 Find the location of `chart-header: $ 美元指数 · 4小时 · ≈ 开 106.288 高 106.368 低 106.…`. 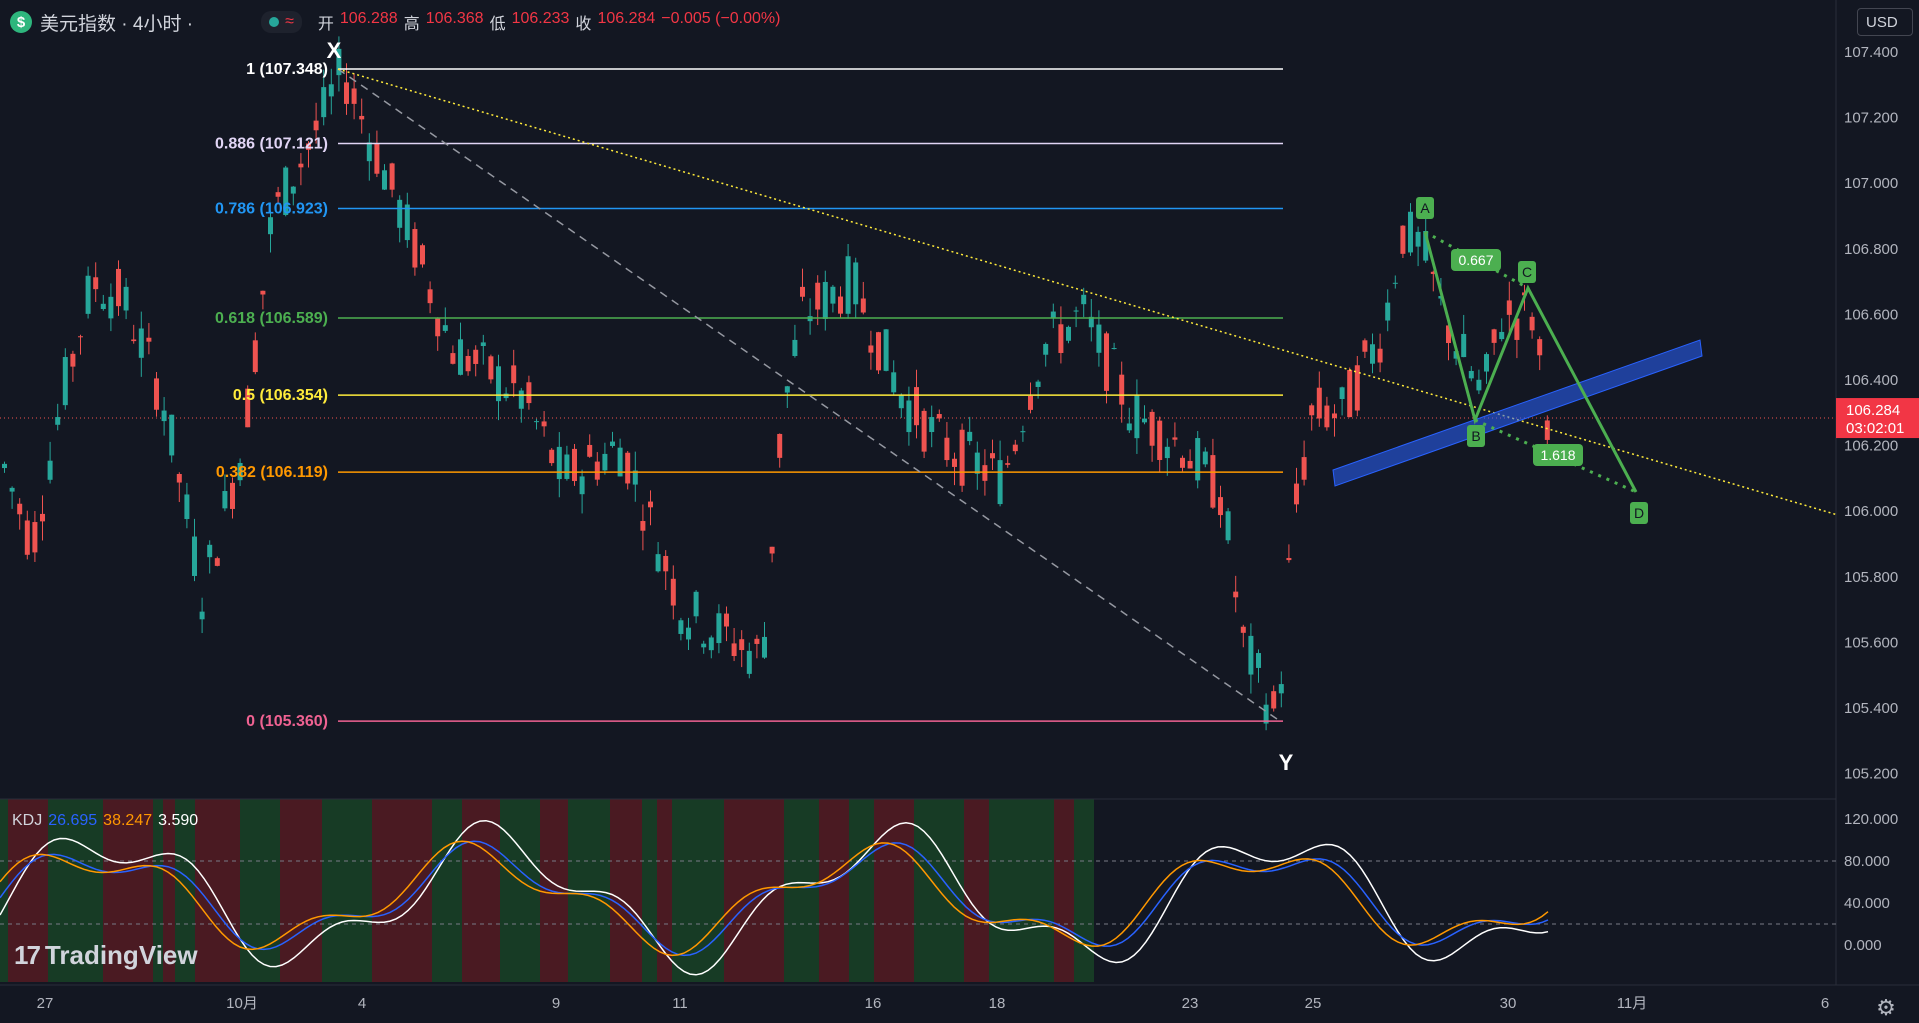

chart-header: $ 美元指数 · 4小时 · ≈ 开 106.288 高 106.368 低 106.… is located at coordinates (395, 22).